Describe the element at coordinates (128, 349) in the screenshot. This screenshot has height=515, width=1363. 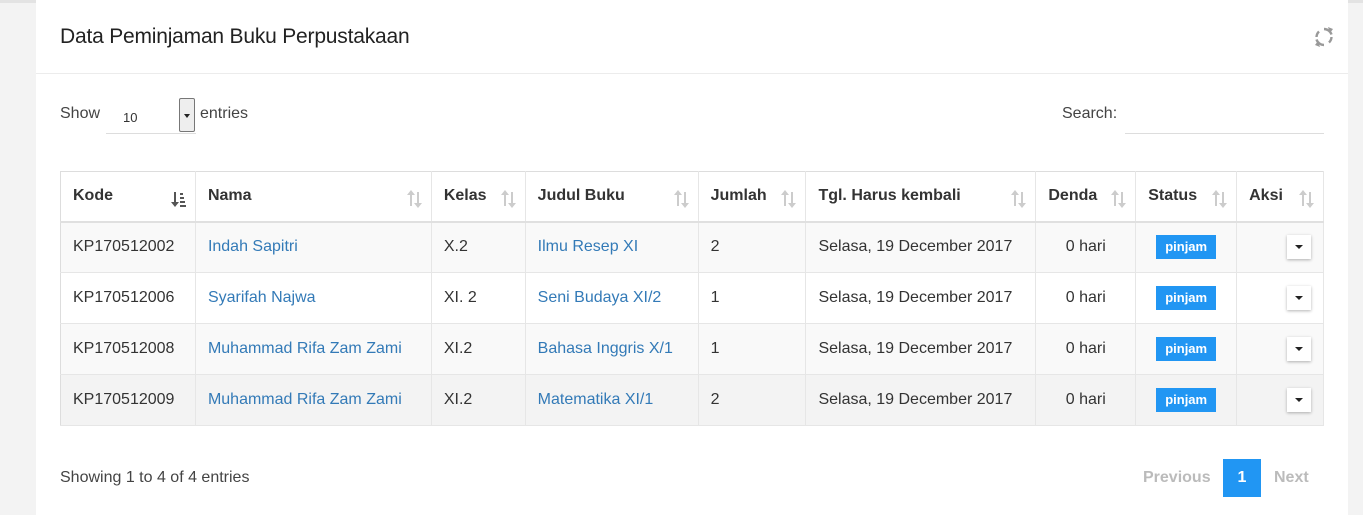
I see `cell-kode: KP170512008` at that location.